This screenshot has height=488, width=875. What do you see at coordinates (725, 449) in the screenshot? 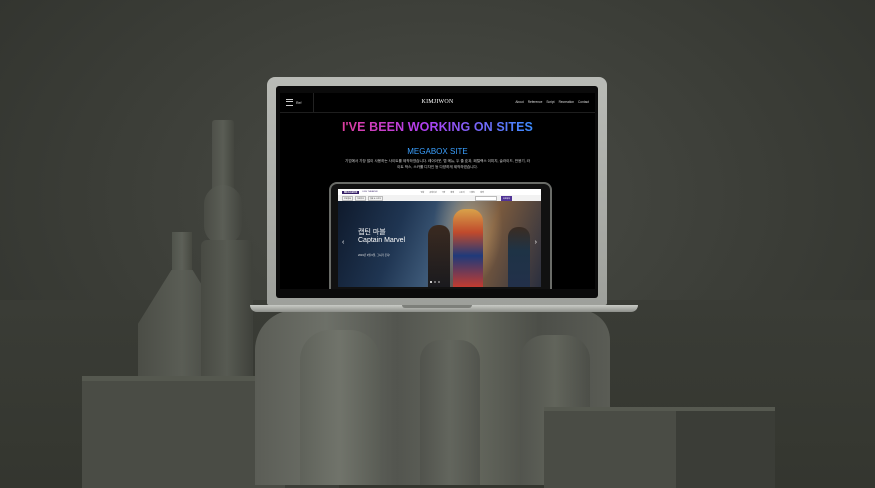
I see `right-pedestal-side` at bounding box center [725, 449].